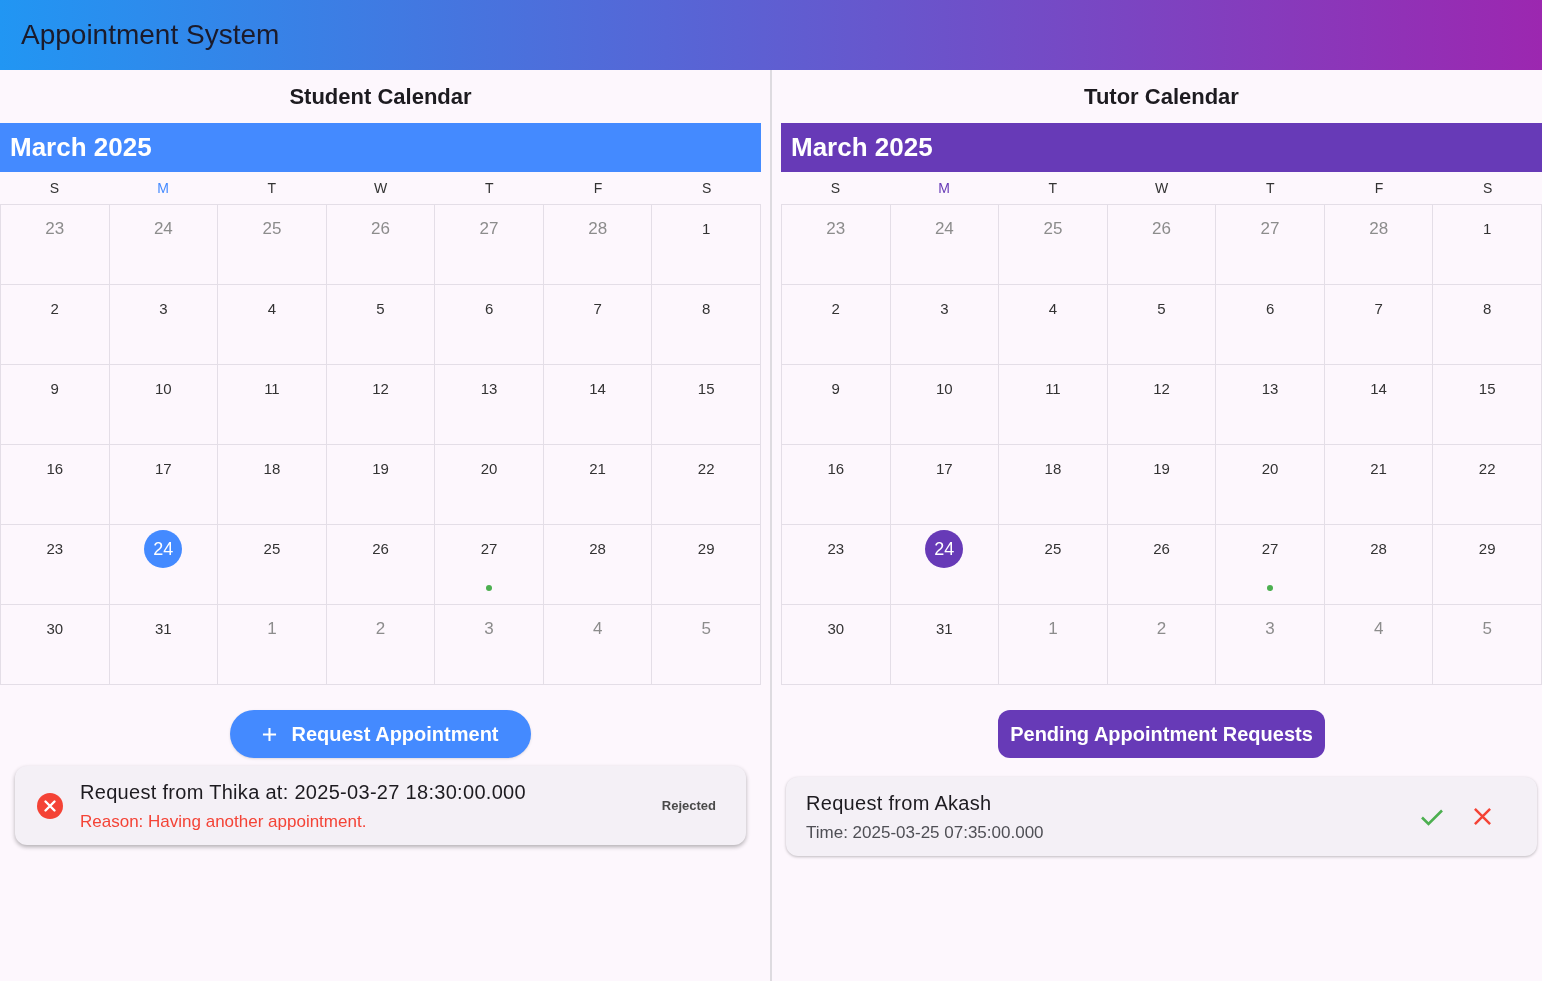  What do you see at coordinates (150, 35) in the screenshot?
I see `app-title: Appointment System` at bounding box center [150, 35].